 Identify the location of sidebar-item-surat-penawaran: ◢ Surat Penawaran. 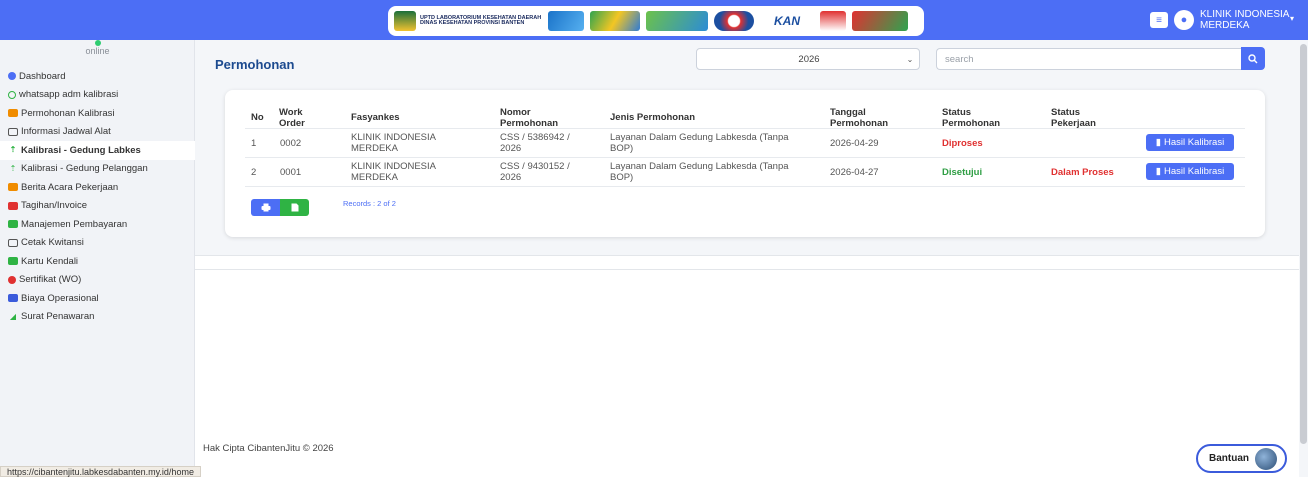
(97, 317).